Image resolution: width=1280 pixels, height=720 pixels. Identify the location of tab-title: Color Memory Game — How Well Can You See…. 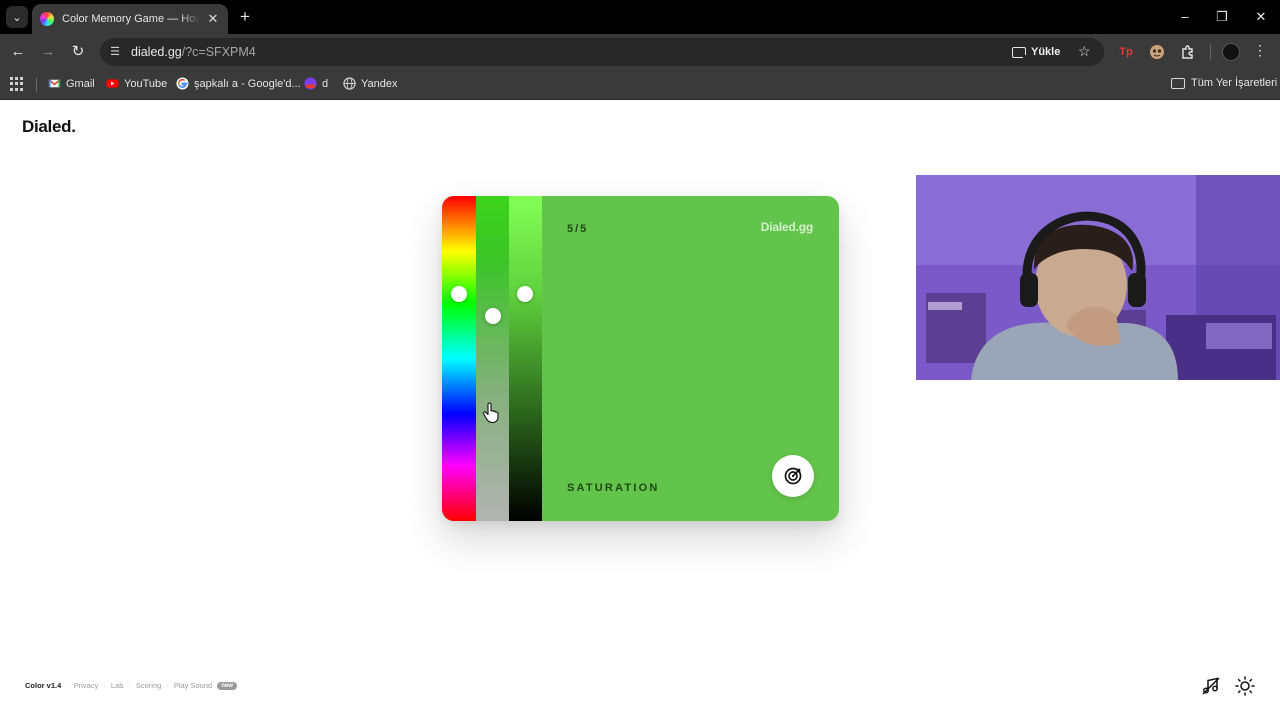
(131, 19).